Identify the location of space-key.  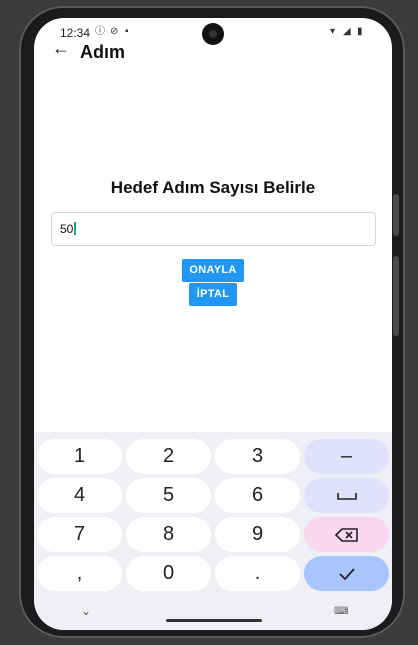
(346, 495).